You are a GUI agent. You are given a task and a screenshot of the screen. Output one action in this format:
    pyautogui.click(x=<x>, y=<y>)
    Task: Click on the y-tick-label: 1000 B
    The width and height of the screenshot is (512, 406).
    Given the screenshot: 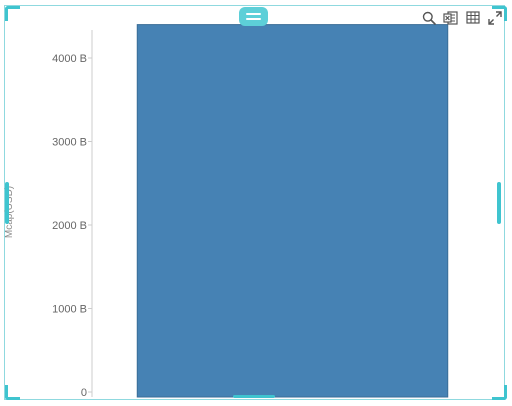 What is the action you would take?
    pyautogui.click(x=69, y=310)
    